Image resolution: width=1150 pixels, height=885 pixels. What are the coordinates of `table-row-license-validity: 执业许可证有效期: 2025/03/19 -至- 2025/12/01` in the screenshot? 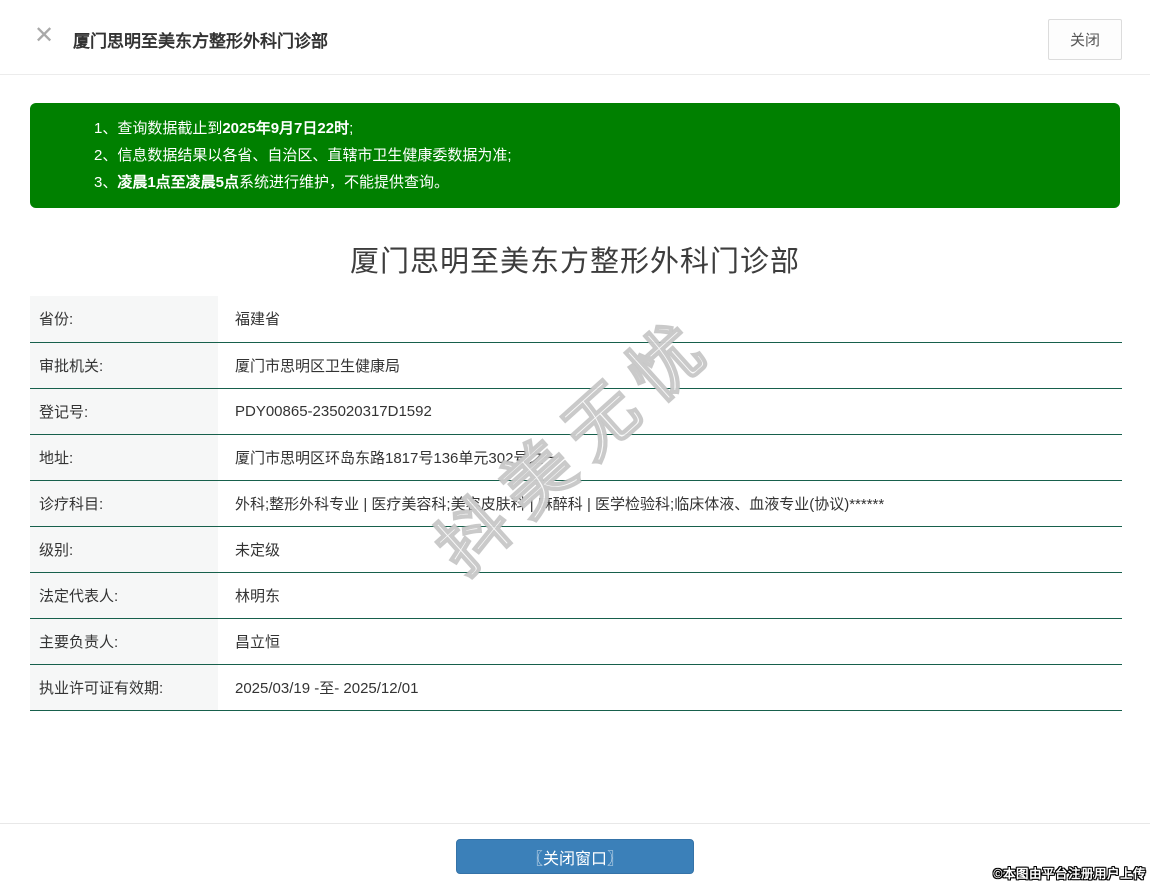 It's located at (576, 687).